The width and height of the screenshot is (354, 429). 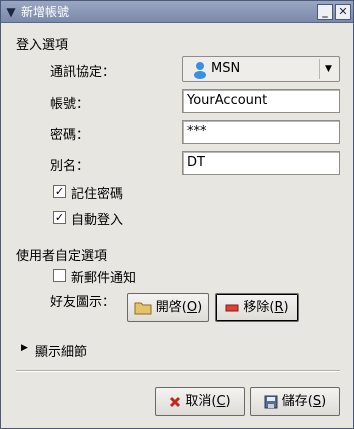 I want to click on remove-icon-button: 移除(R), so click(x=257, y=307).